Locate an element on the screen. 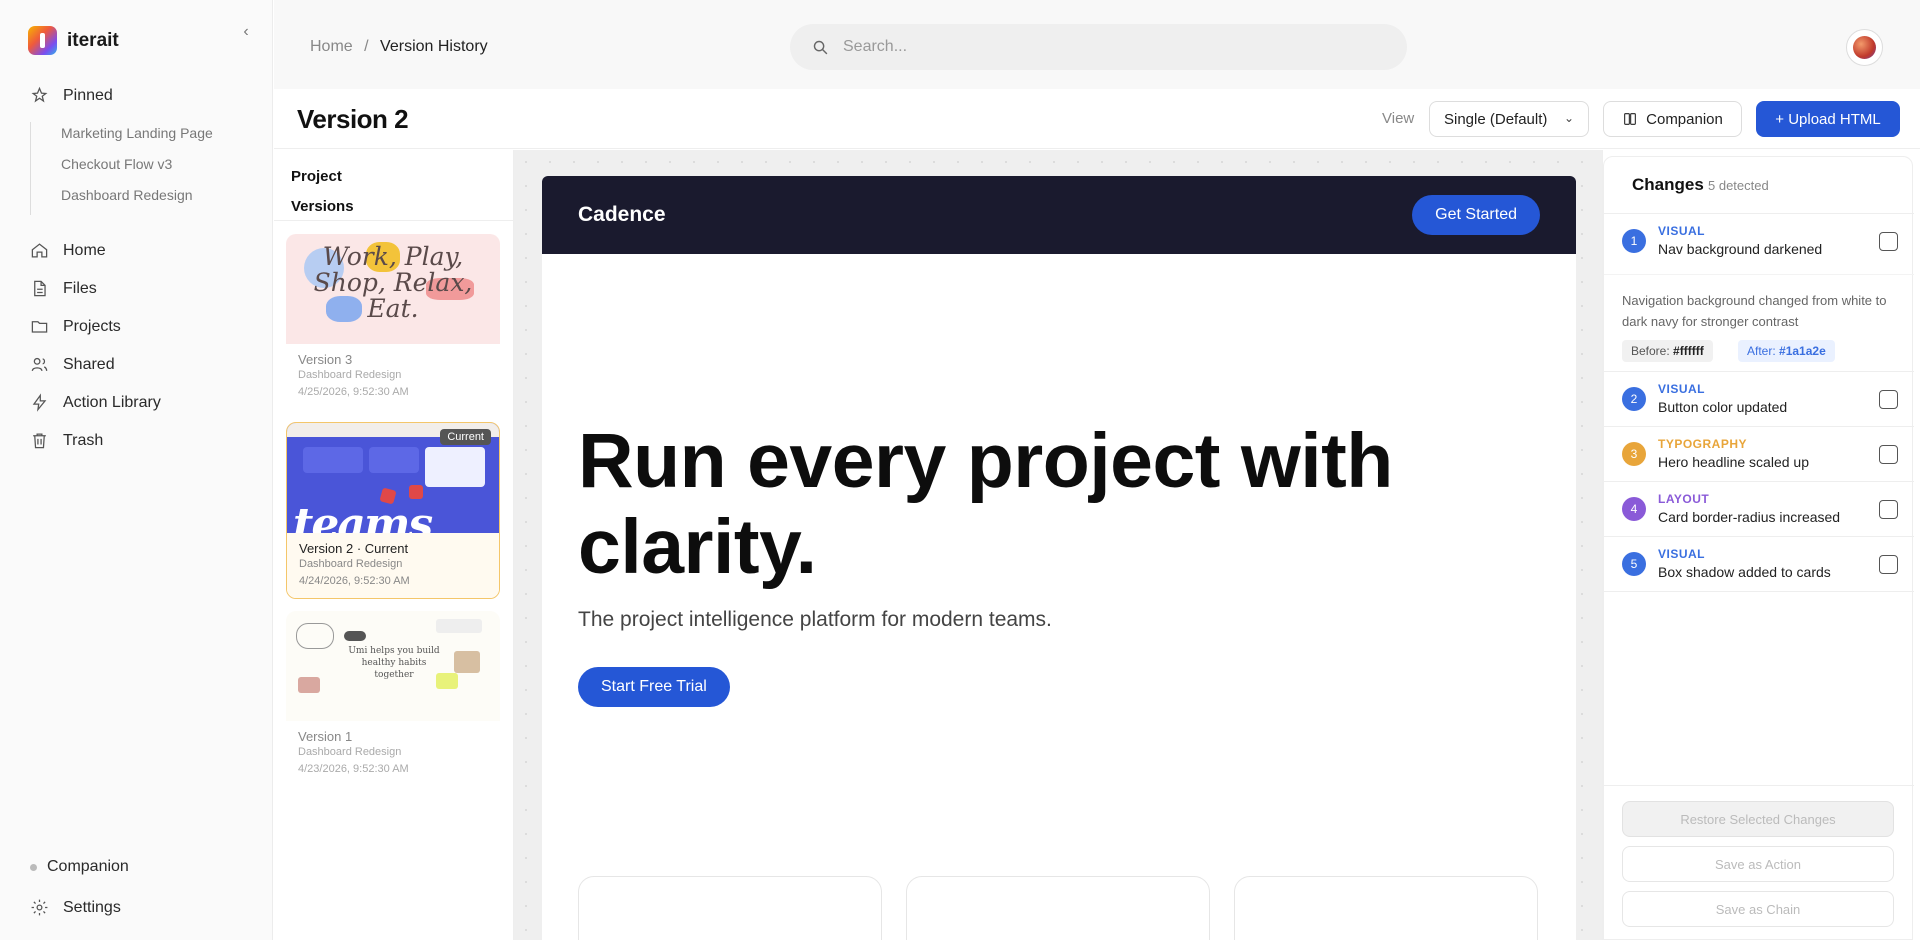 This screenshot has height=940, width=1920. preview-headline: Run every project with clarity. is located at coordinates (985, 504).